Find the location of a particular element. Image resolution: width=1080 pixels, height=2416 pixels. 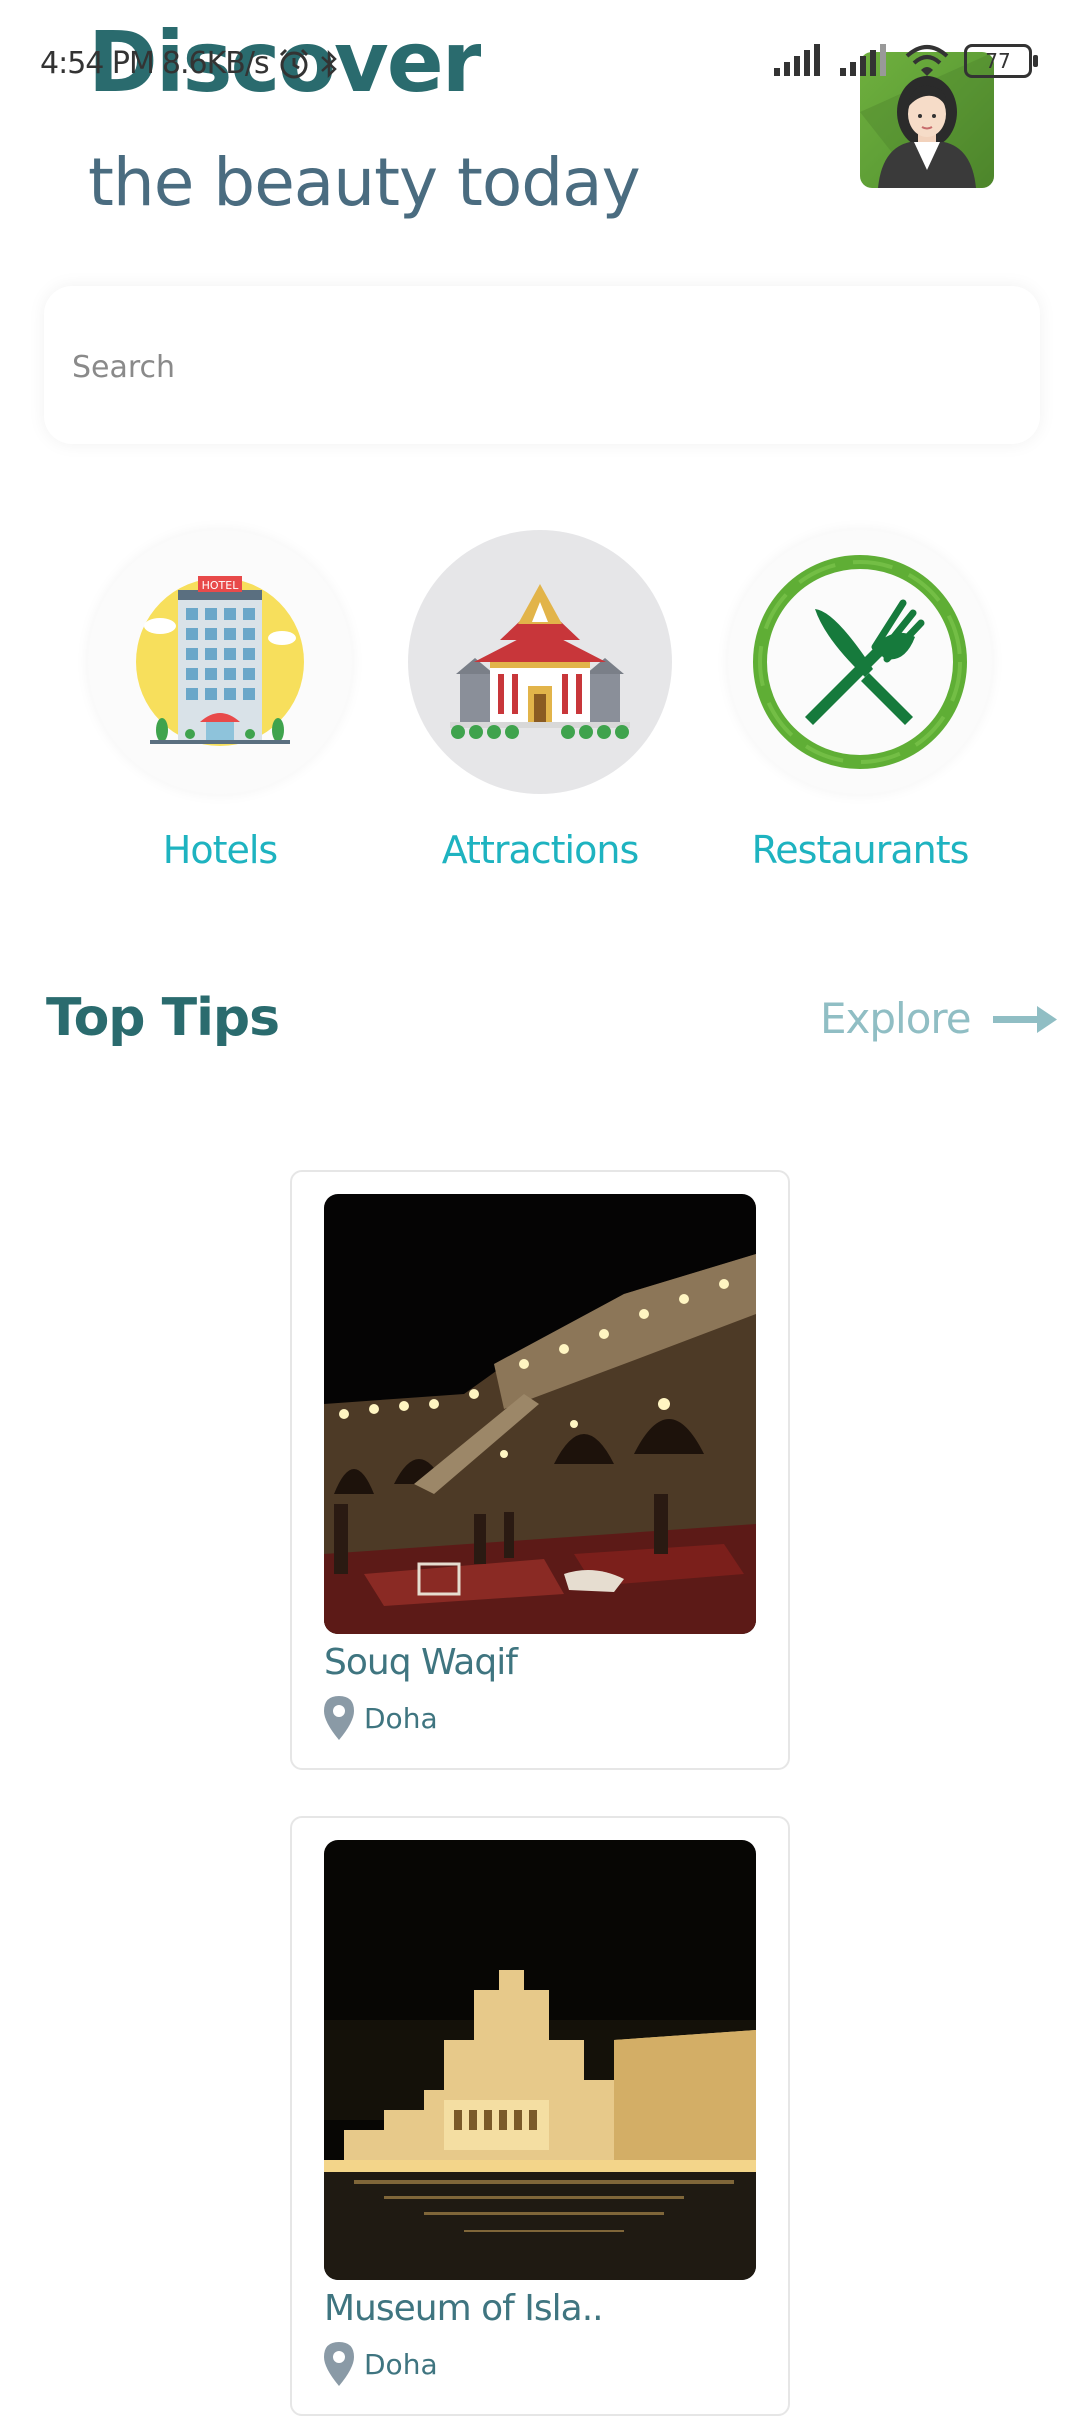

category-restaurants: Restaurants is located at coordinates (860, 705).